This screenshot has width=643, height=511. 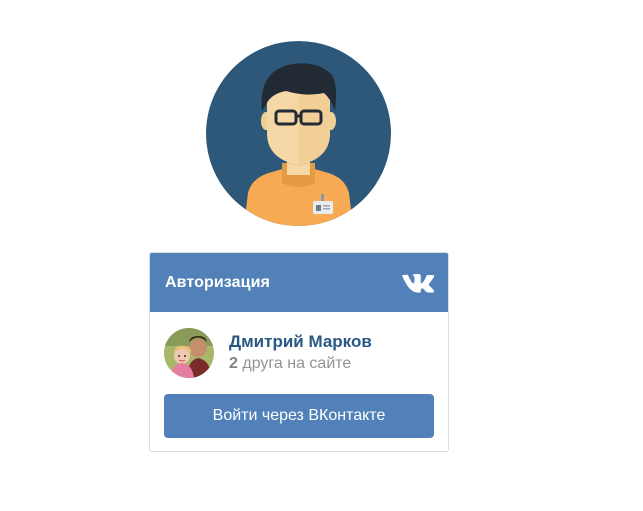 I want to click on user-row: Дмитрий Марков 2 друга на сайте, so click(x=268, y=353).